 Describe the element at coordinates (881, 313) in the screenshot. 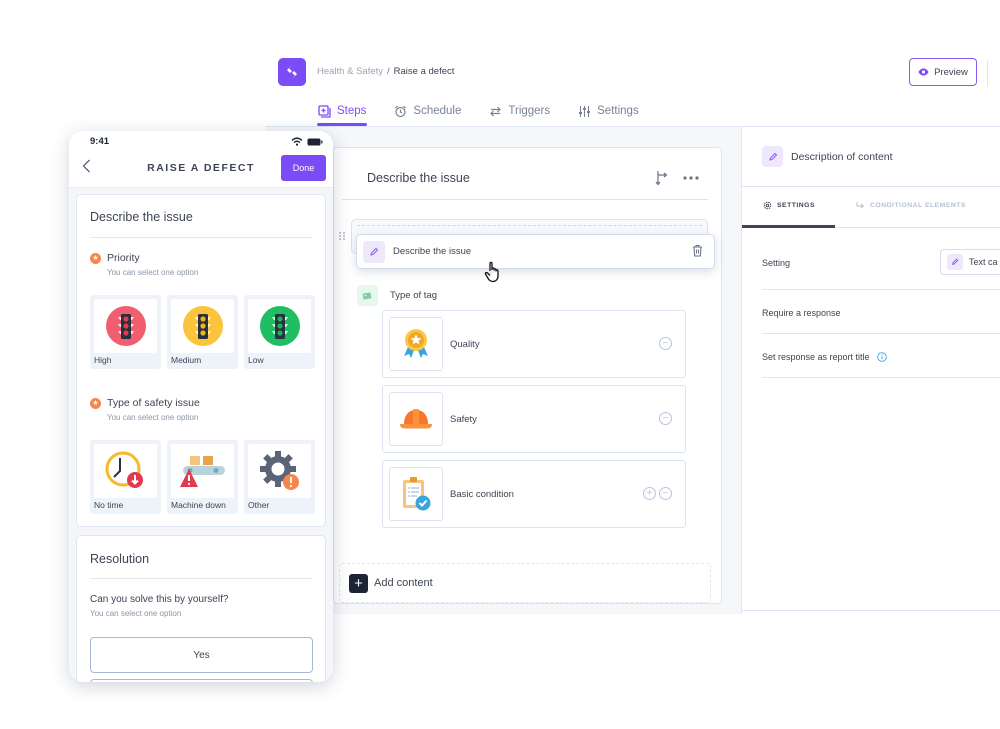

I see `require-response-label: Require a response` at that location.